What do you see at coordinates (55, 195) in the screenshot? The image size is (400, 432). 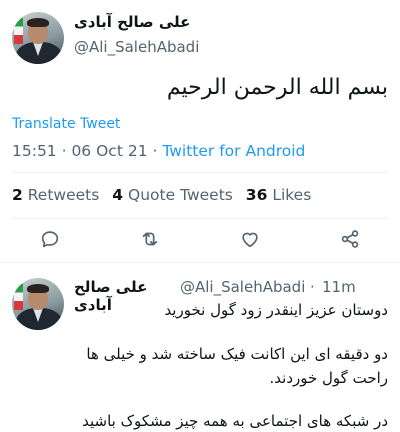 I see `retweets-stat: 2 Retweets` at bounding box center [55, 195].